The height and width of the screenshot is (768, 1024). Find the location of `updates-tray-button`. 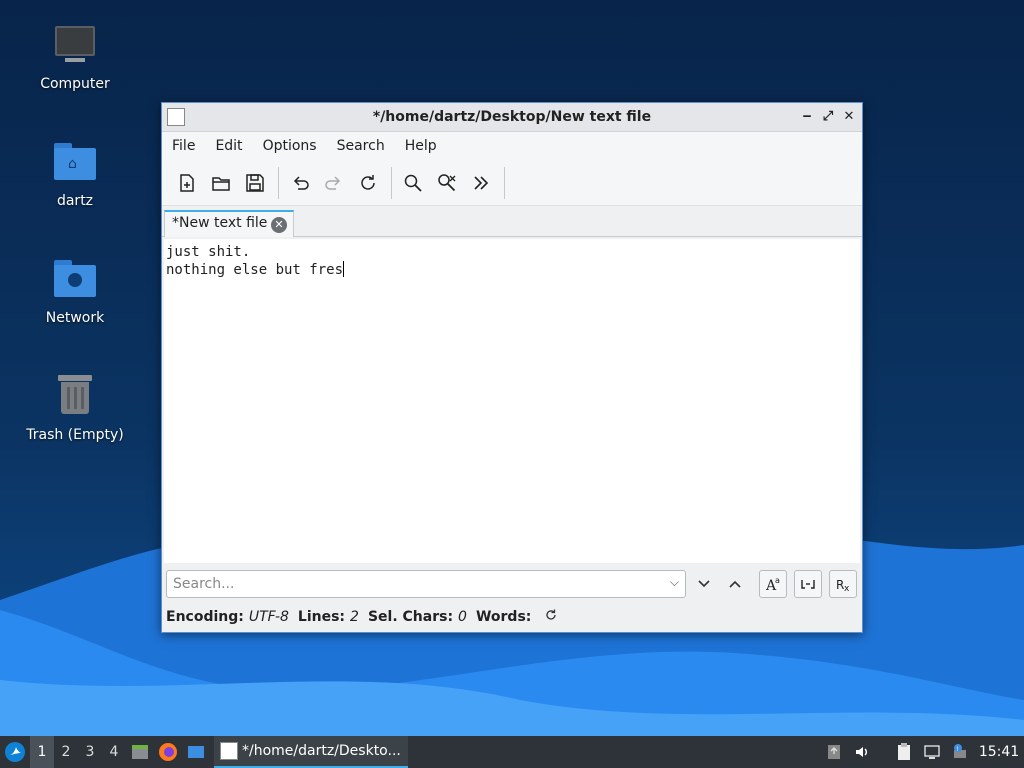

updates-tray-button is located at coordinates (834, 752).